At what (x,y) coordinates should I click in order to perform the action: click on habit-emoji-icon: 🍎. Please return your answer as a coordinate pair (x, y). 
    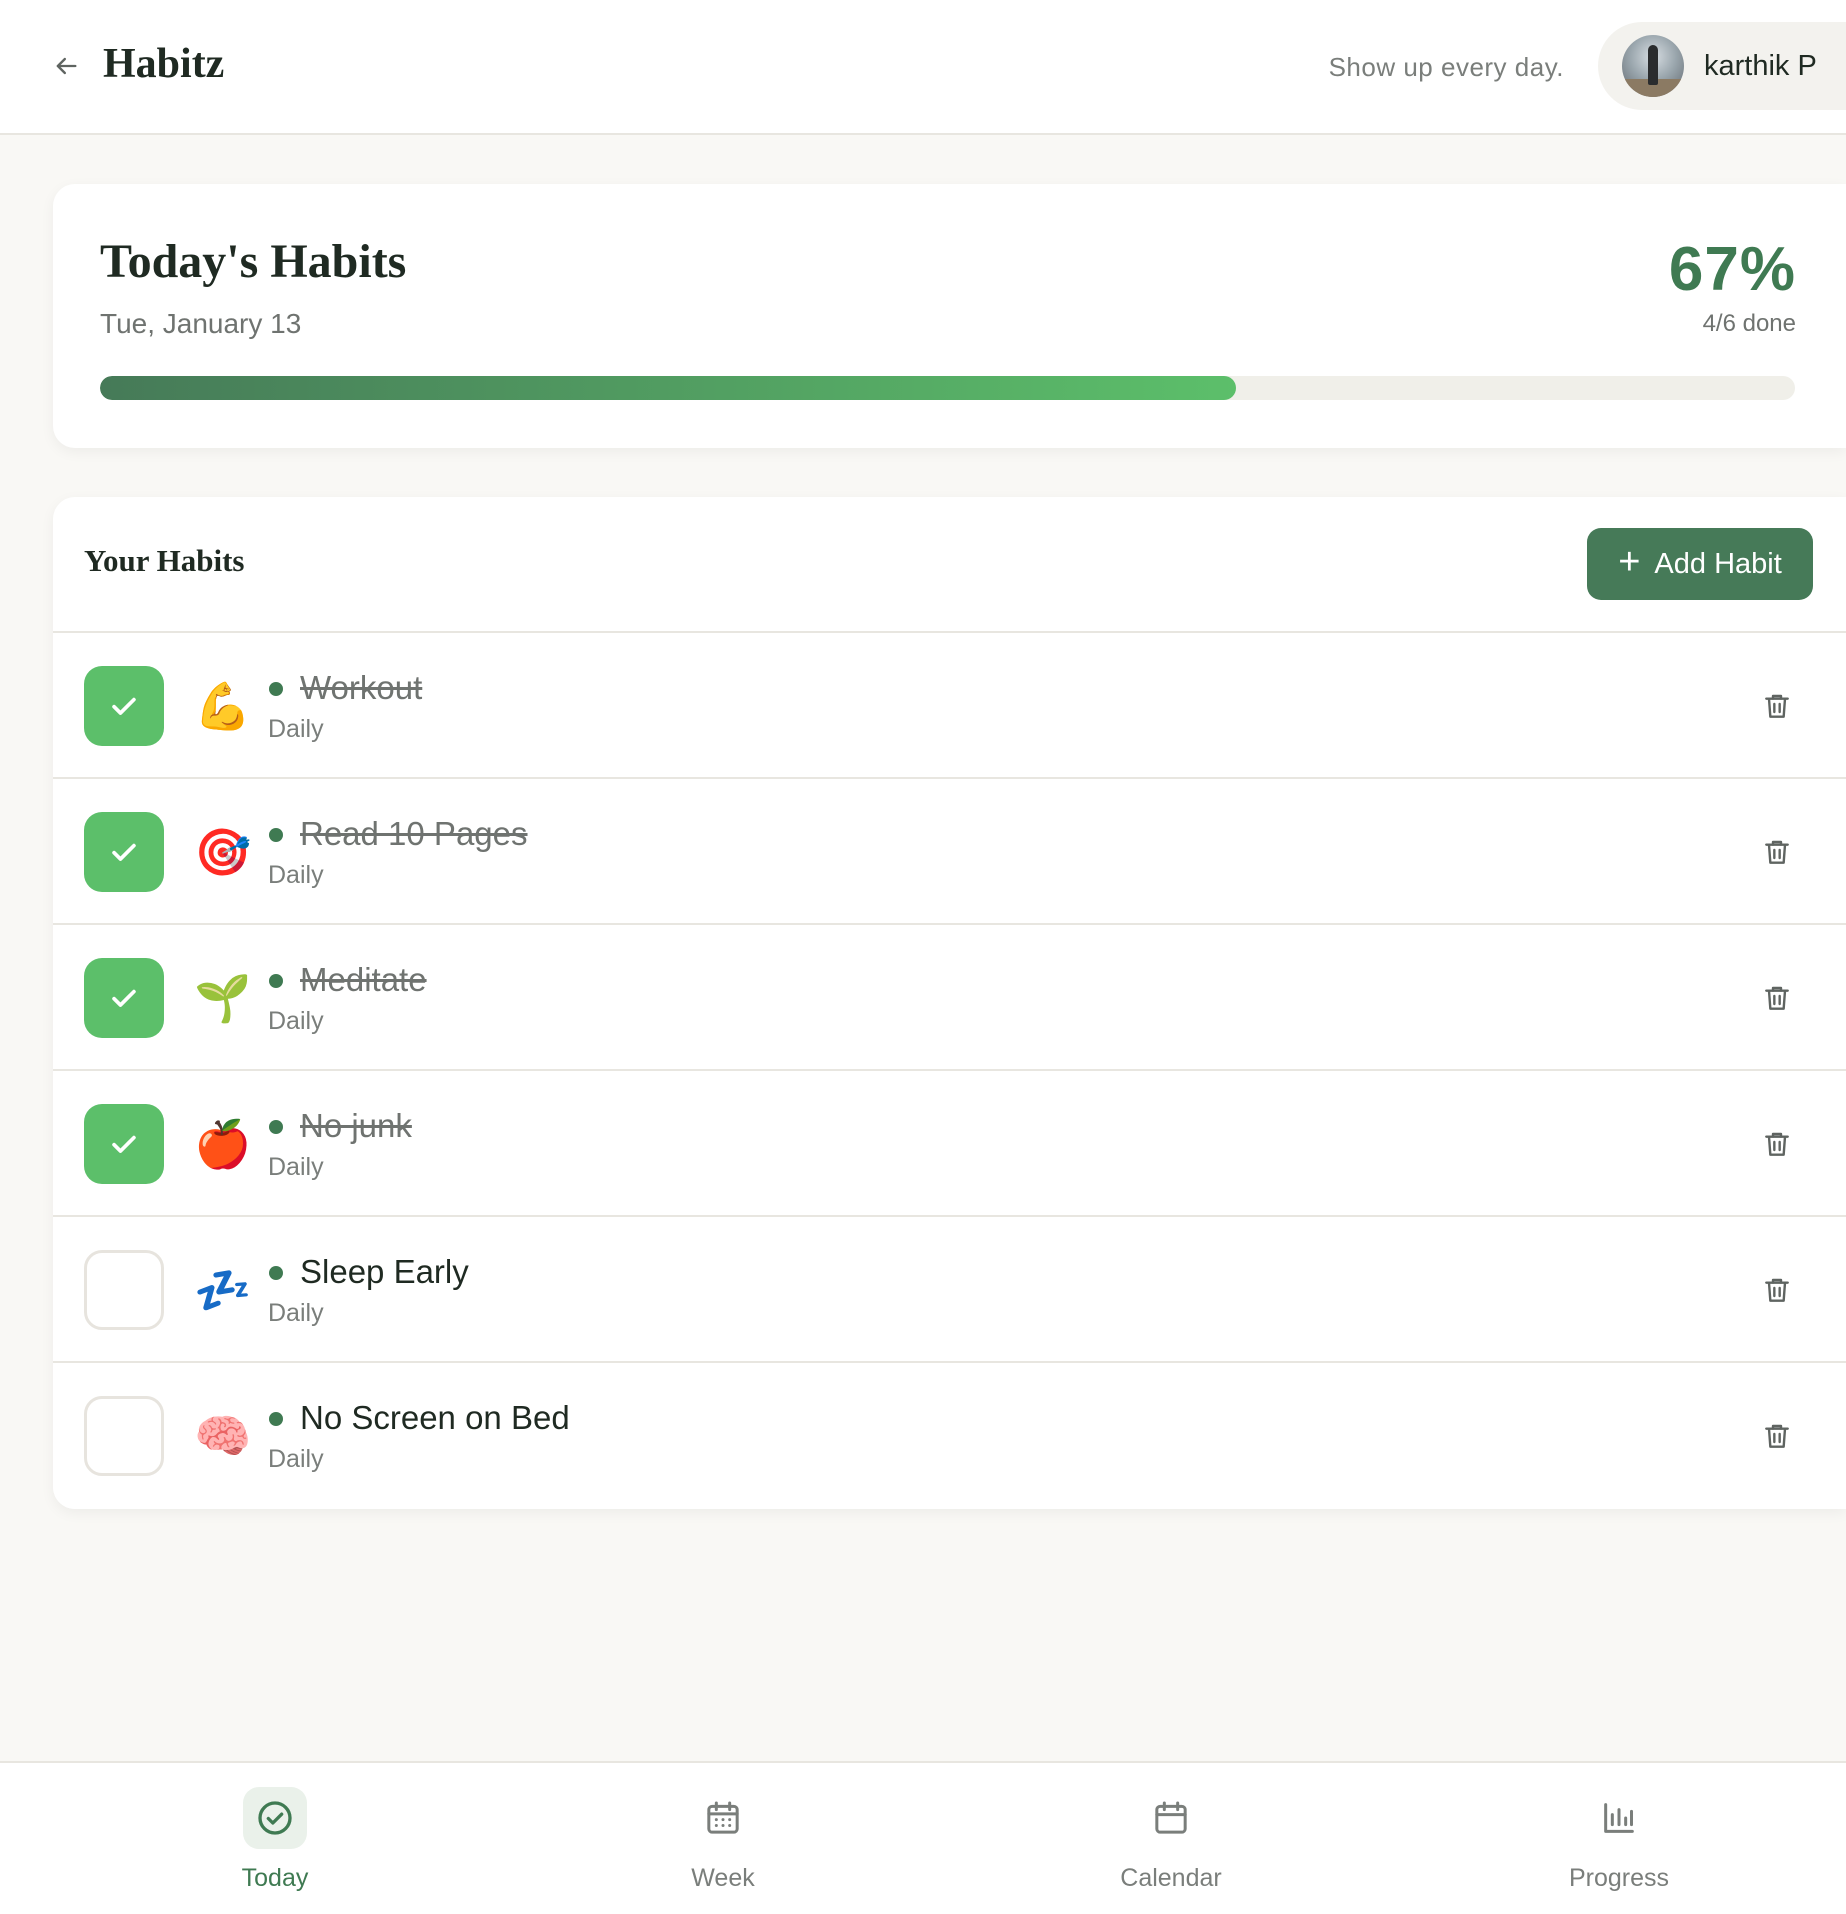
    Looking at the image, I should click on (223, 1144).